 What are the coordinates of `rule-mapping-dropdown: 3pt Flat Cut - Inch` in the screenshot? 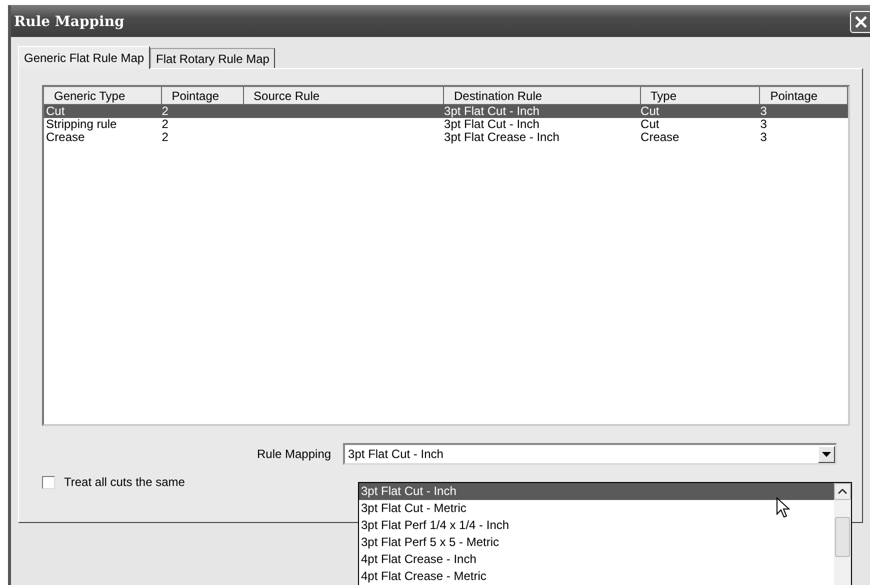 It's located at (590, 454).